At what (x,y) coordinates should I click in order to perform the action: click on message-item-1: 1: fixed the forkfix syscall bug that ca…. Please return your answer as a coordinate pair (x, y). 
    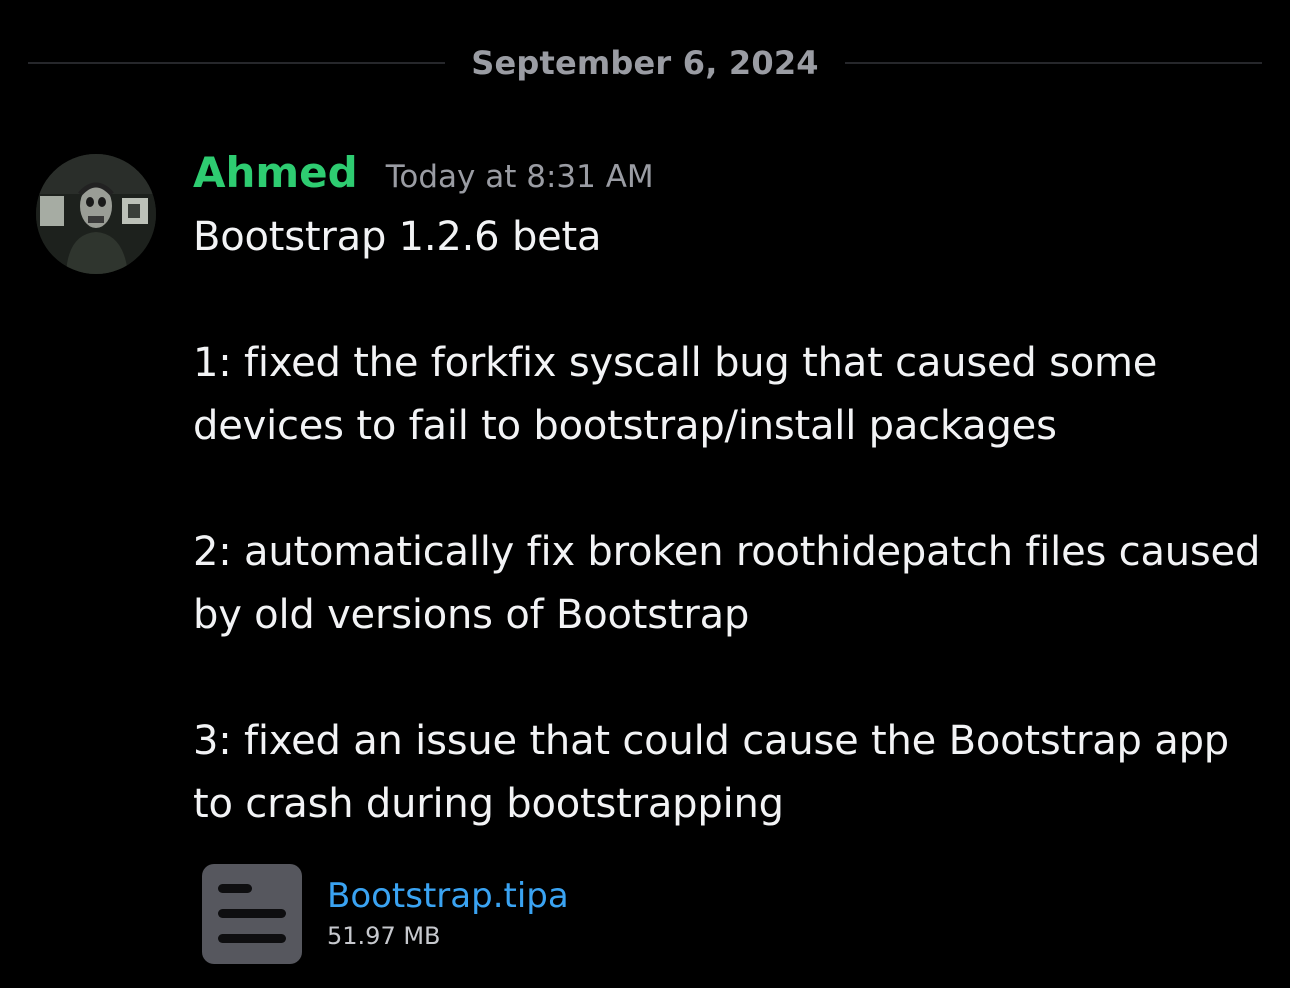
    Looking at the image, I should click on (675, 394).